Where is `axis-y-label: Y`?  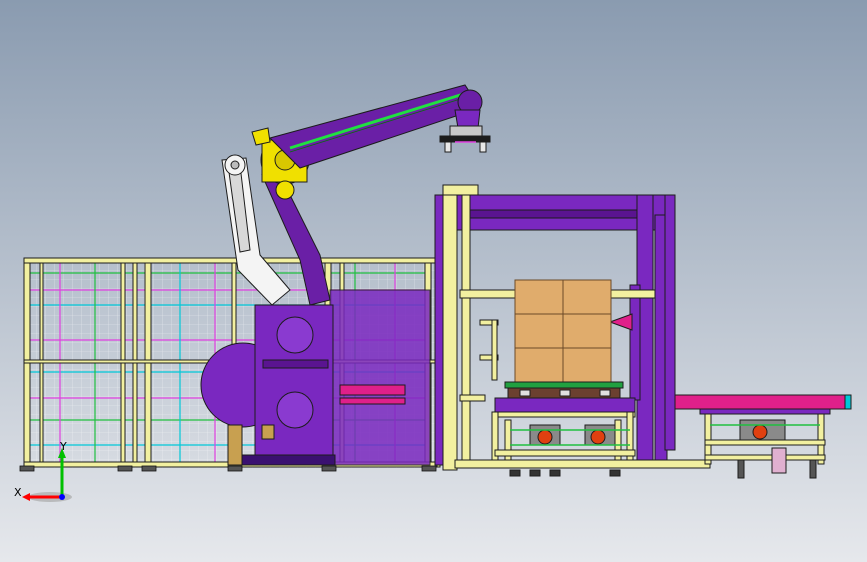
axis-y-label: Y is located at coordinates (63, 446).